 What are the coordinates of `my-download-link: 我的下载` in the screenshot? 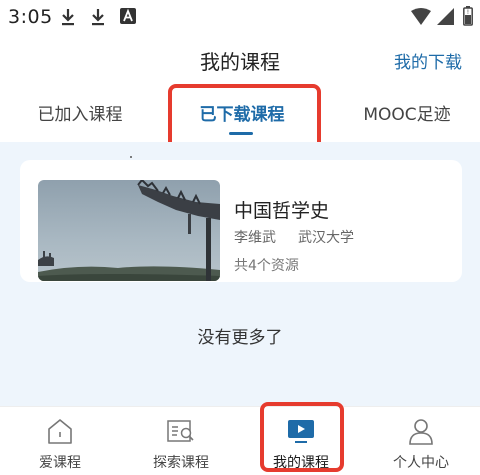 It's located at (428, 60).